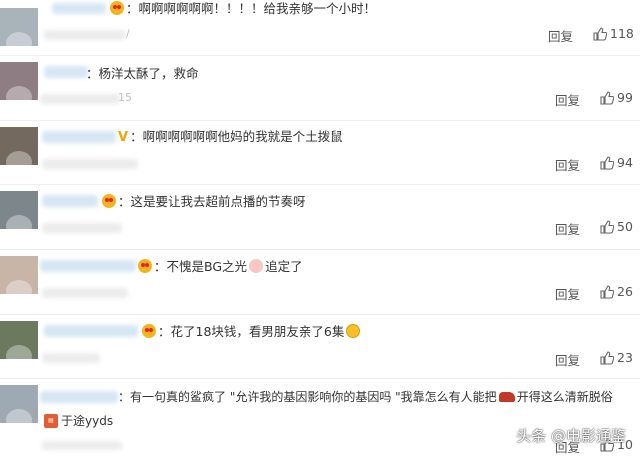  Describe the element at coordinates (625, 97) in the screenshot. I see `like-count: 99` at that location.